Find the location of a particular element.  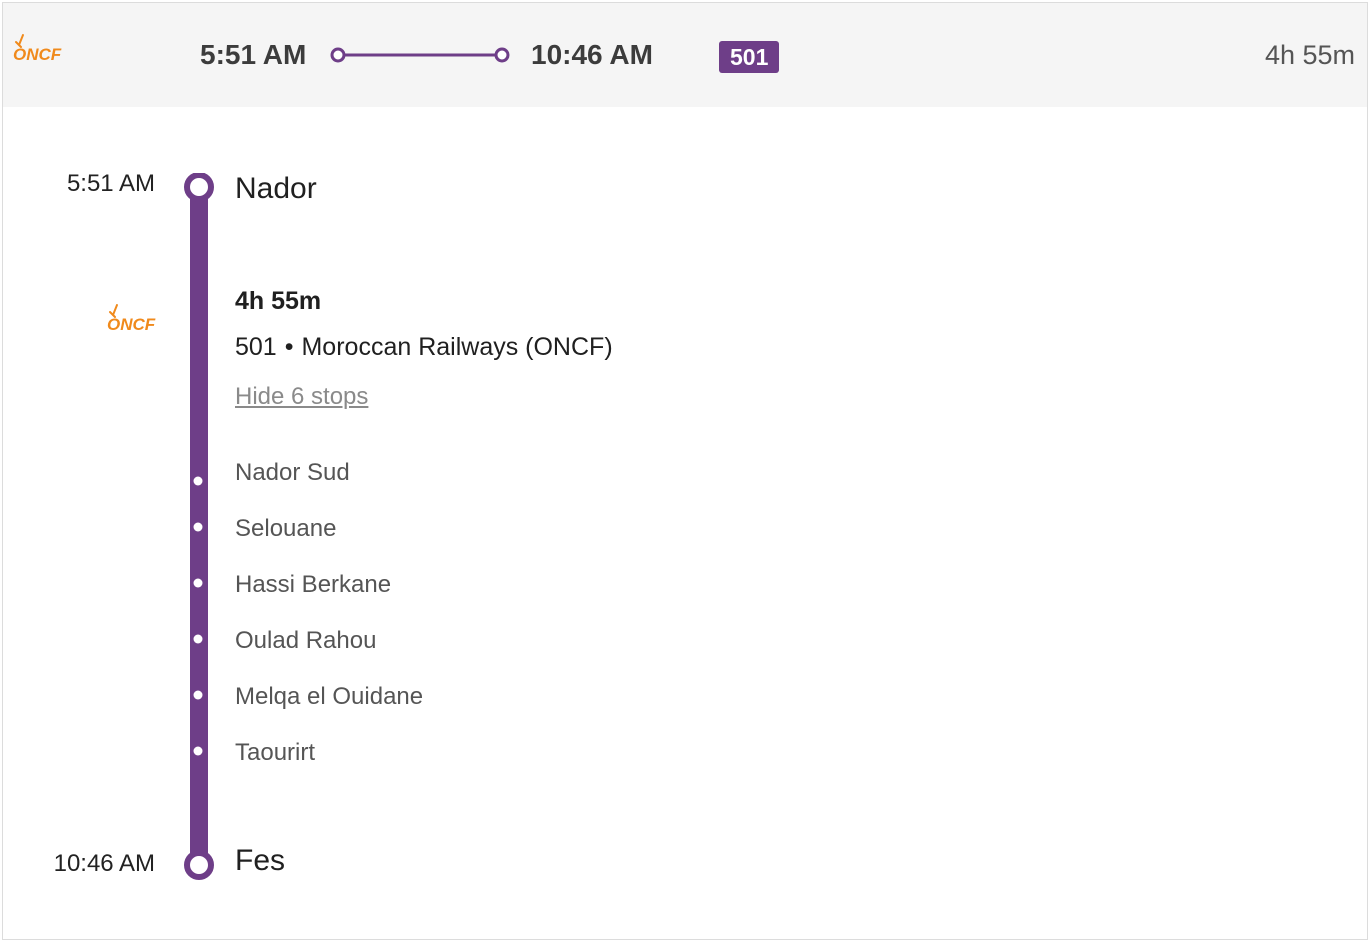

trip-summary-header: ONCF 5:51 AM 10:46 AM 501 4h 55m is located at coordinates (685, 55).